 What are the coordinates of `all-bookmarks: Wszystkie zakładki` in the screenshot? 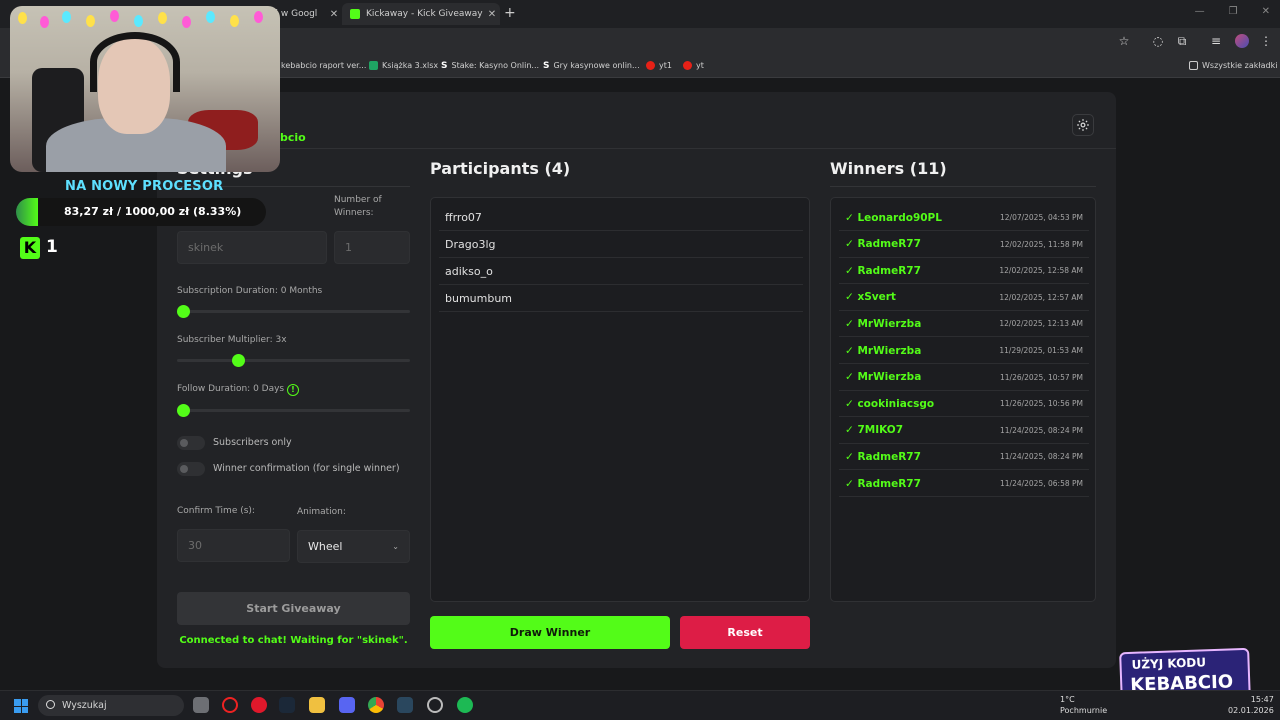 It's located at (1233, 65).